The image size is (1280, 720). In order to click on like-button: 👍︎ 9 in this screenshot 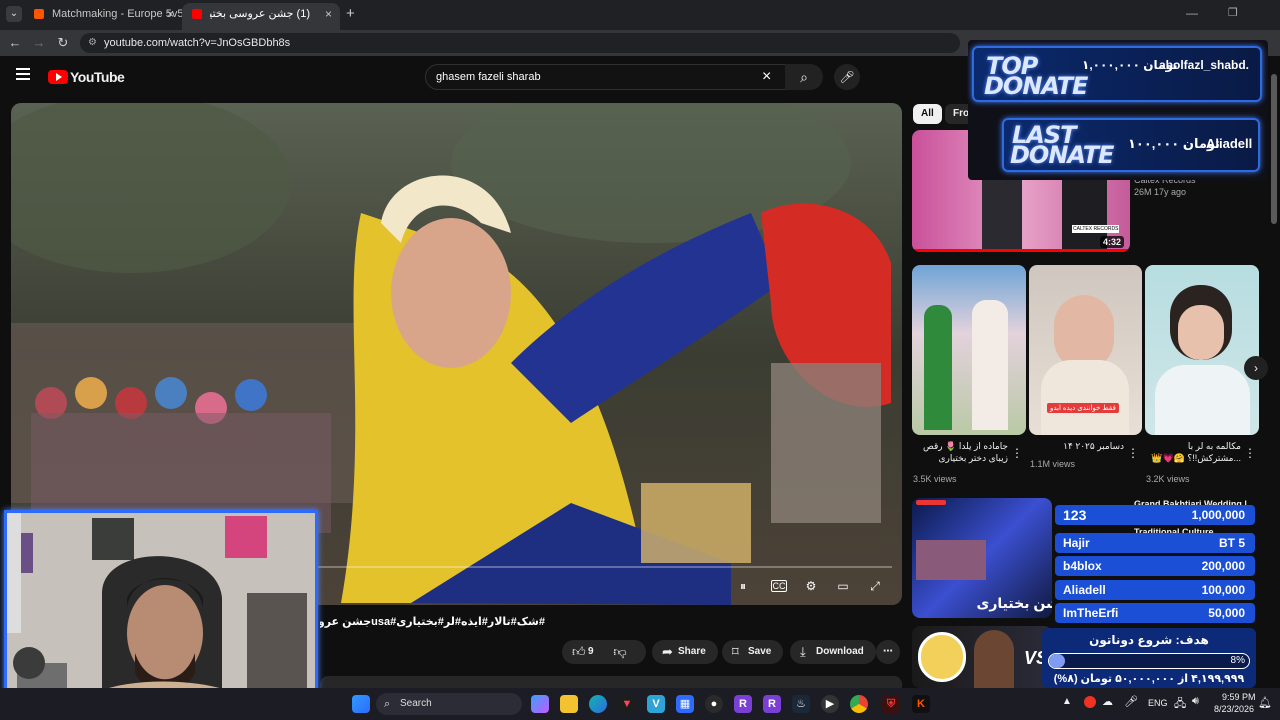, I will do `click(584, 652)`.